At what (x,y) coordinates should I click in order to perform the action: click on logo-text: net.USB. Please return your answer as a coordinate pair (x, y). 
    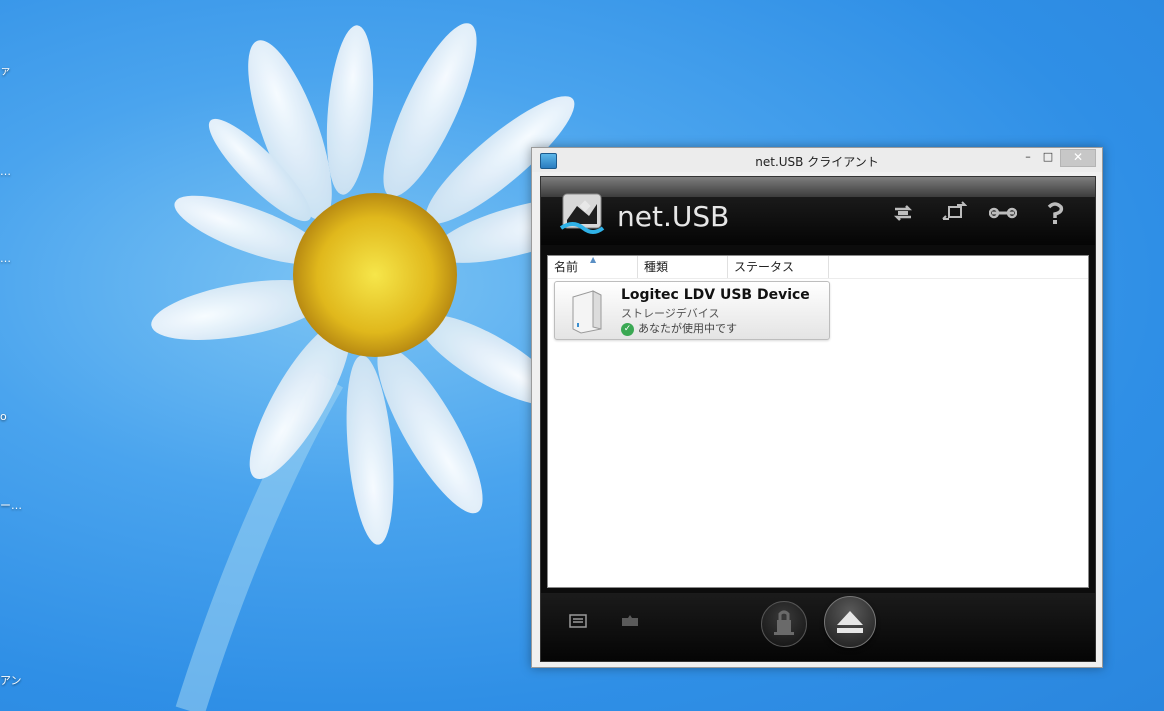
    Looking at the image, I should click on (673, 216).